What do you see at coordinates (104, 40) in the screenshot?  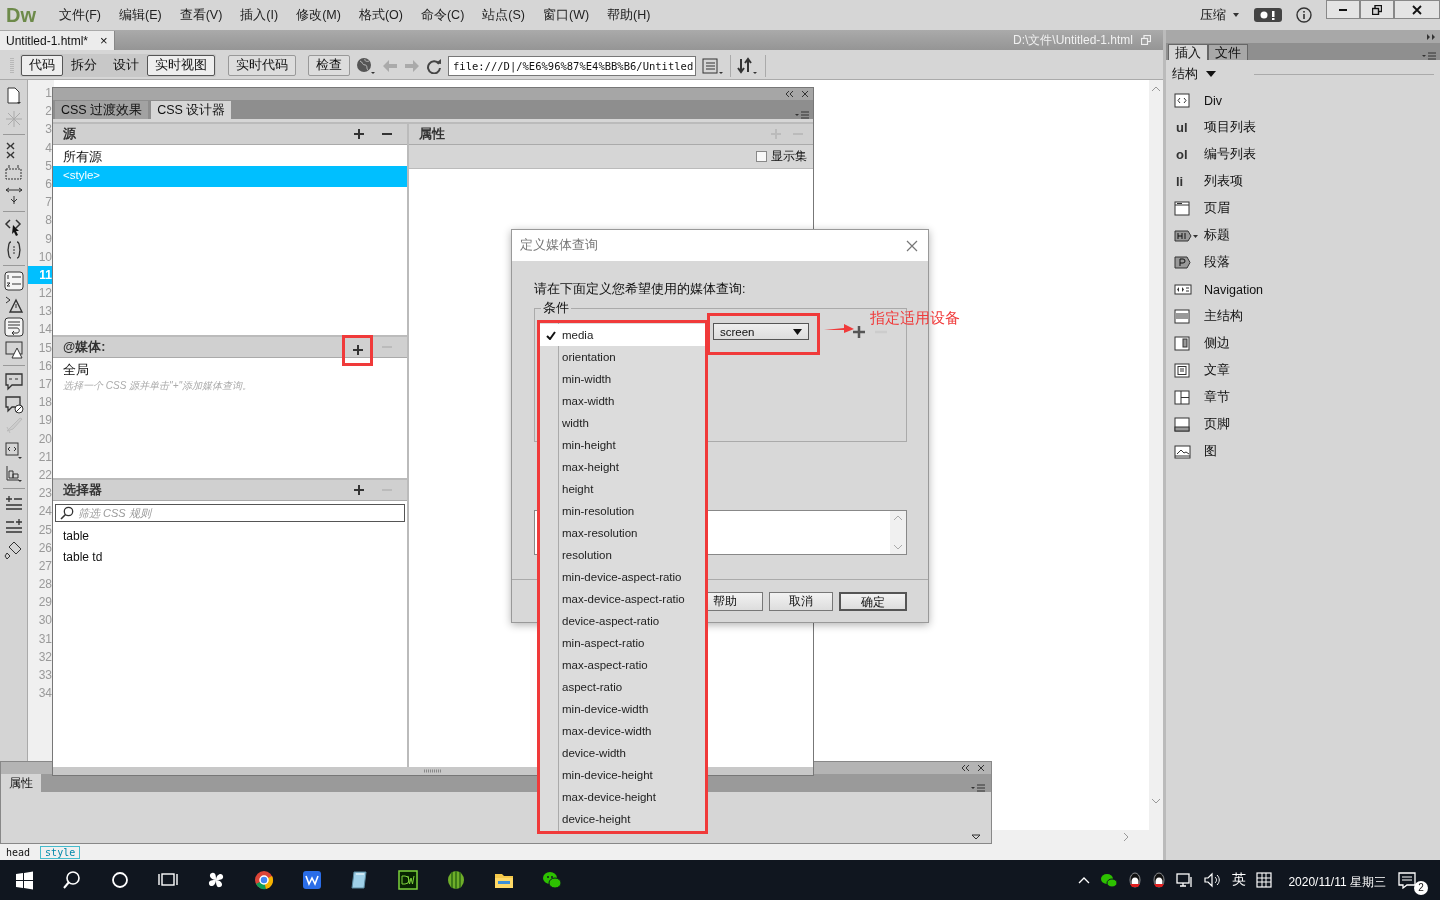 I see `tab-close-button: ×` at bounding box center [104, 40].